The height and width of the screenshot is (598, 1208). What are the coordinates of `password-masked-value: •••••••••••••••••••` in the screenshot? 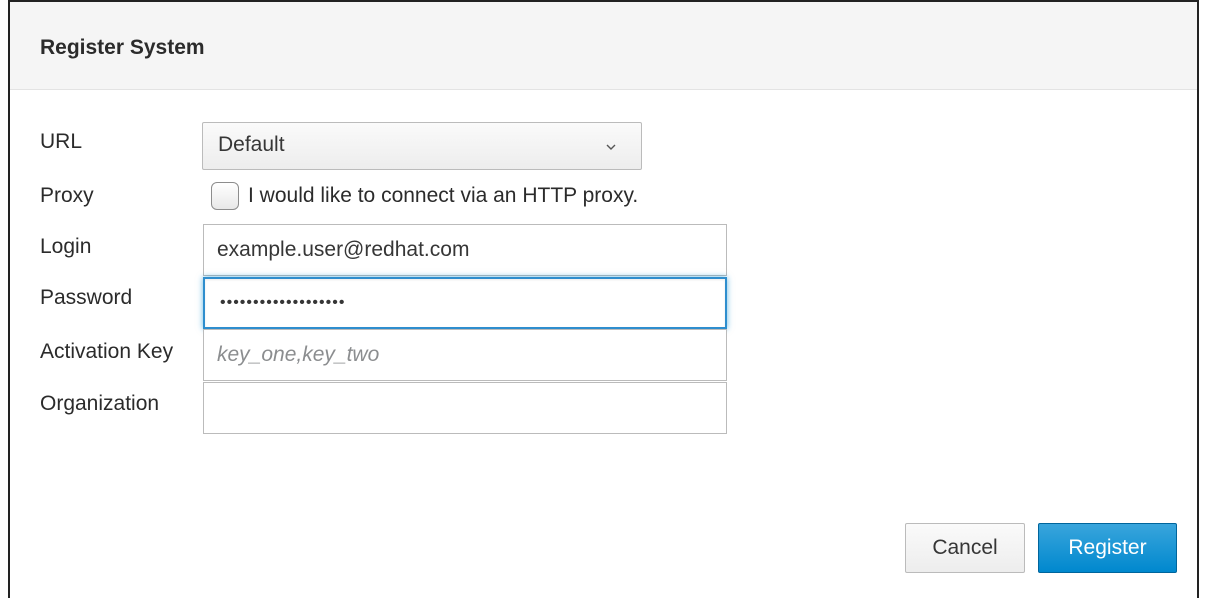 It's located at (283, 302).